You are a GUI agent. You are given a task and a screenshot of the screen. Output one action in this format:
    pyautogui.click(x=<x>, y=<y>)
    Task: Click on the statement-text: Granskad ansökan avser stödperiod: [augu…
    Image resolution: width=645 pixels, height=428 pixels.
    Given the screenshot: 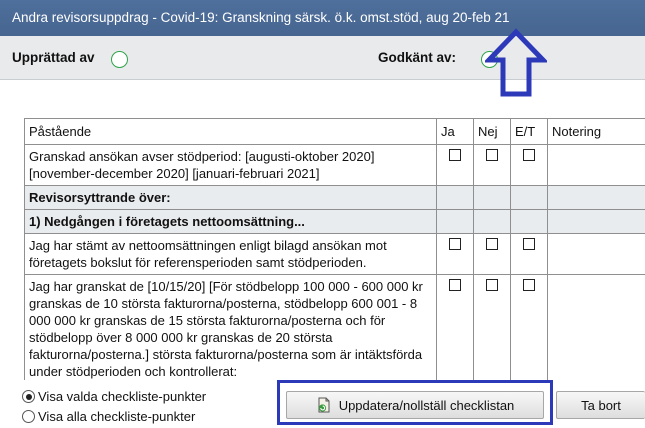 What is the action you would take?
    pyautogui.click(x=230, y=165)
    